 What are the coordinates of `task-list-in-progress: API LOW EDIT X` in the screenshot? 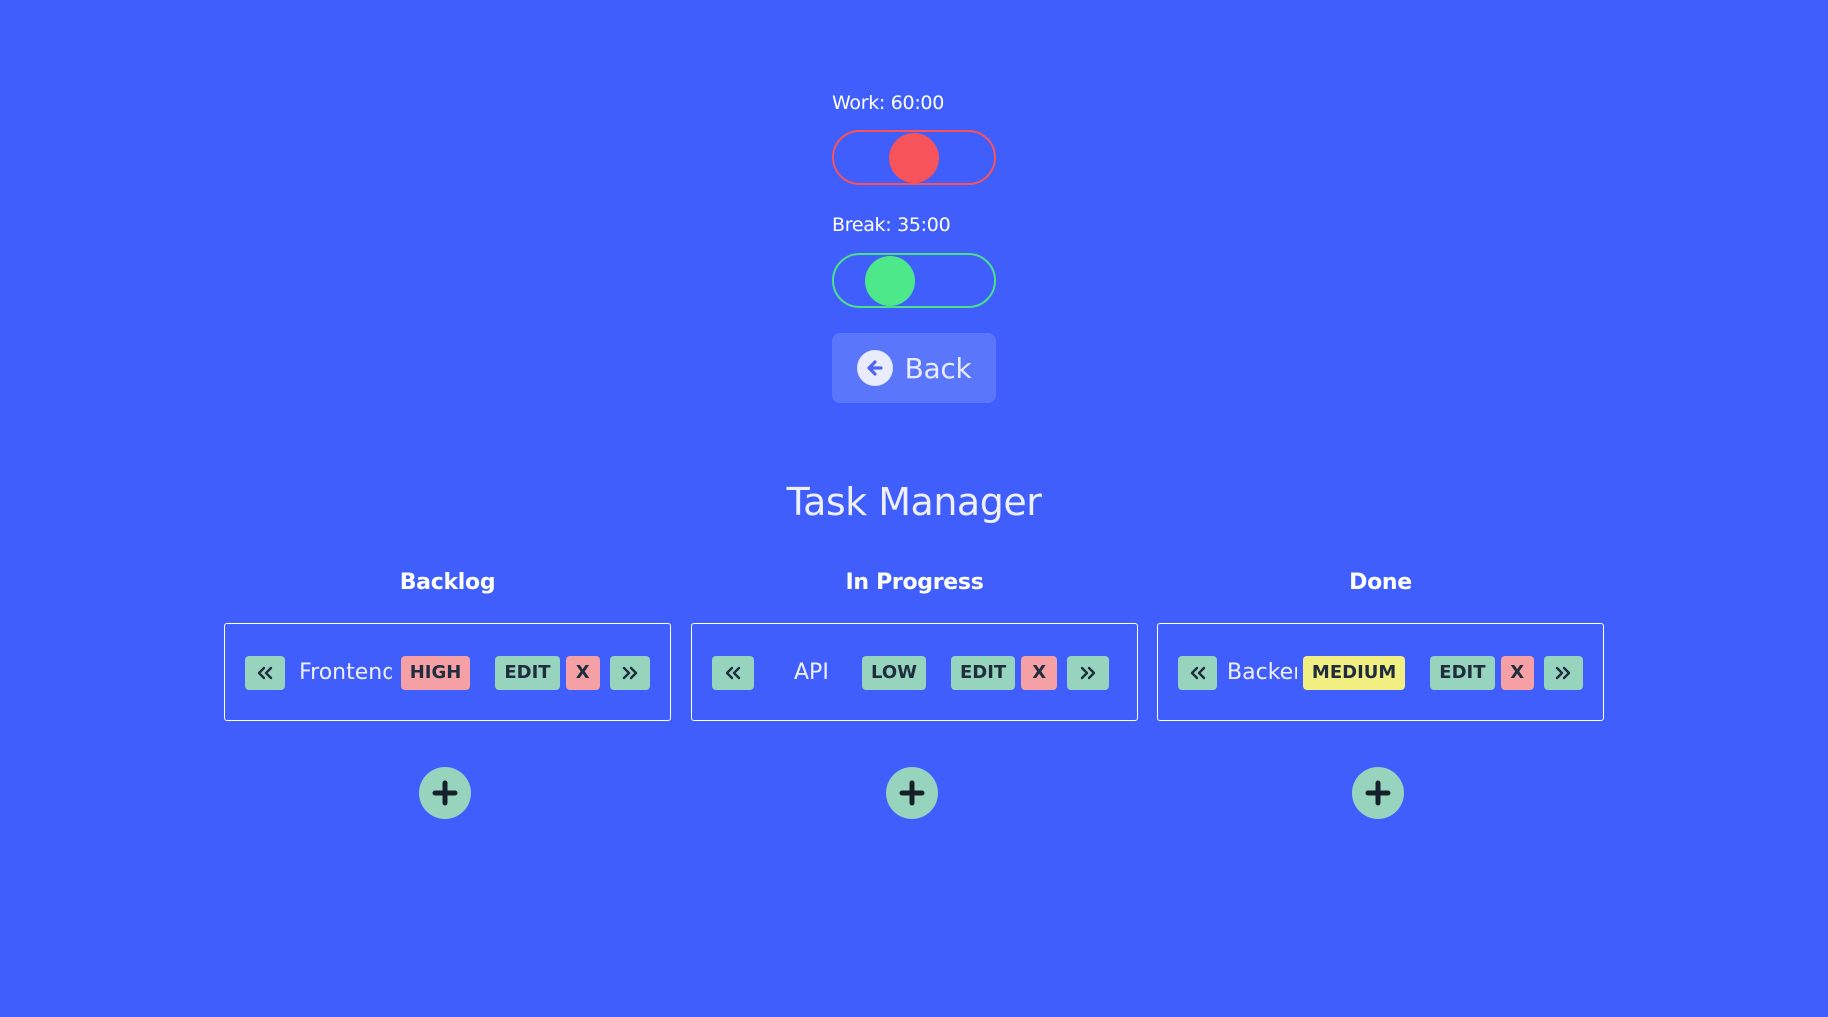 It's located at (914, 672).